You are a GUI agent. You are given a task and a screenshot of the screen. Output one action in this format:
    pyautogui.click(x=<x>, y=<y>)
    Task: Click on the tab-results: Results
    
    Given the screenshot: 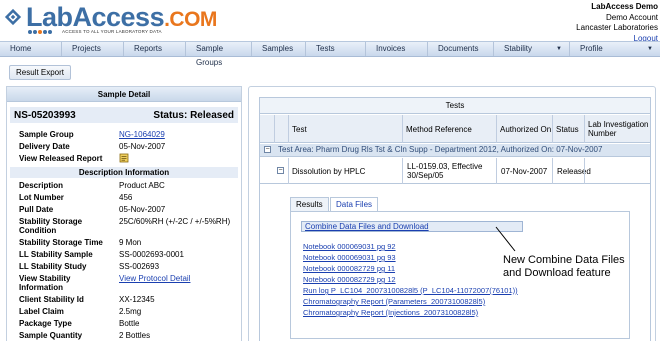 What is the action you would take?
    pyautogui.click(x=309, y=204)
    